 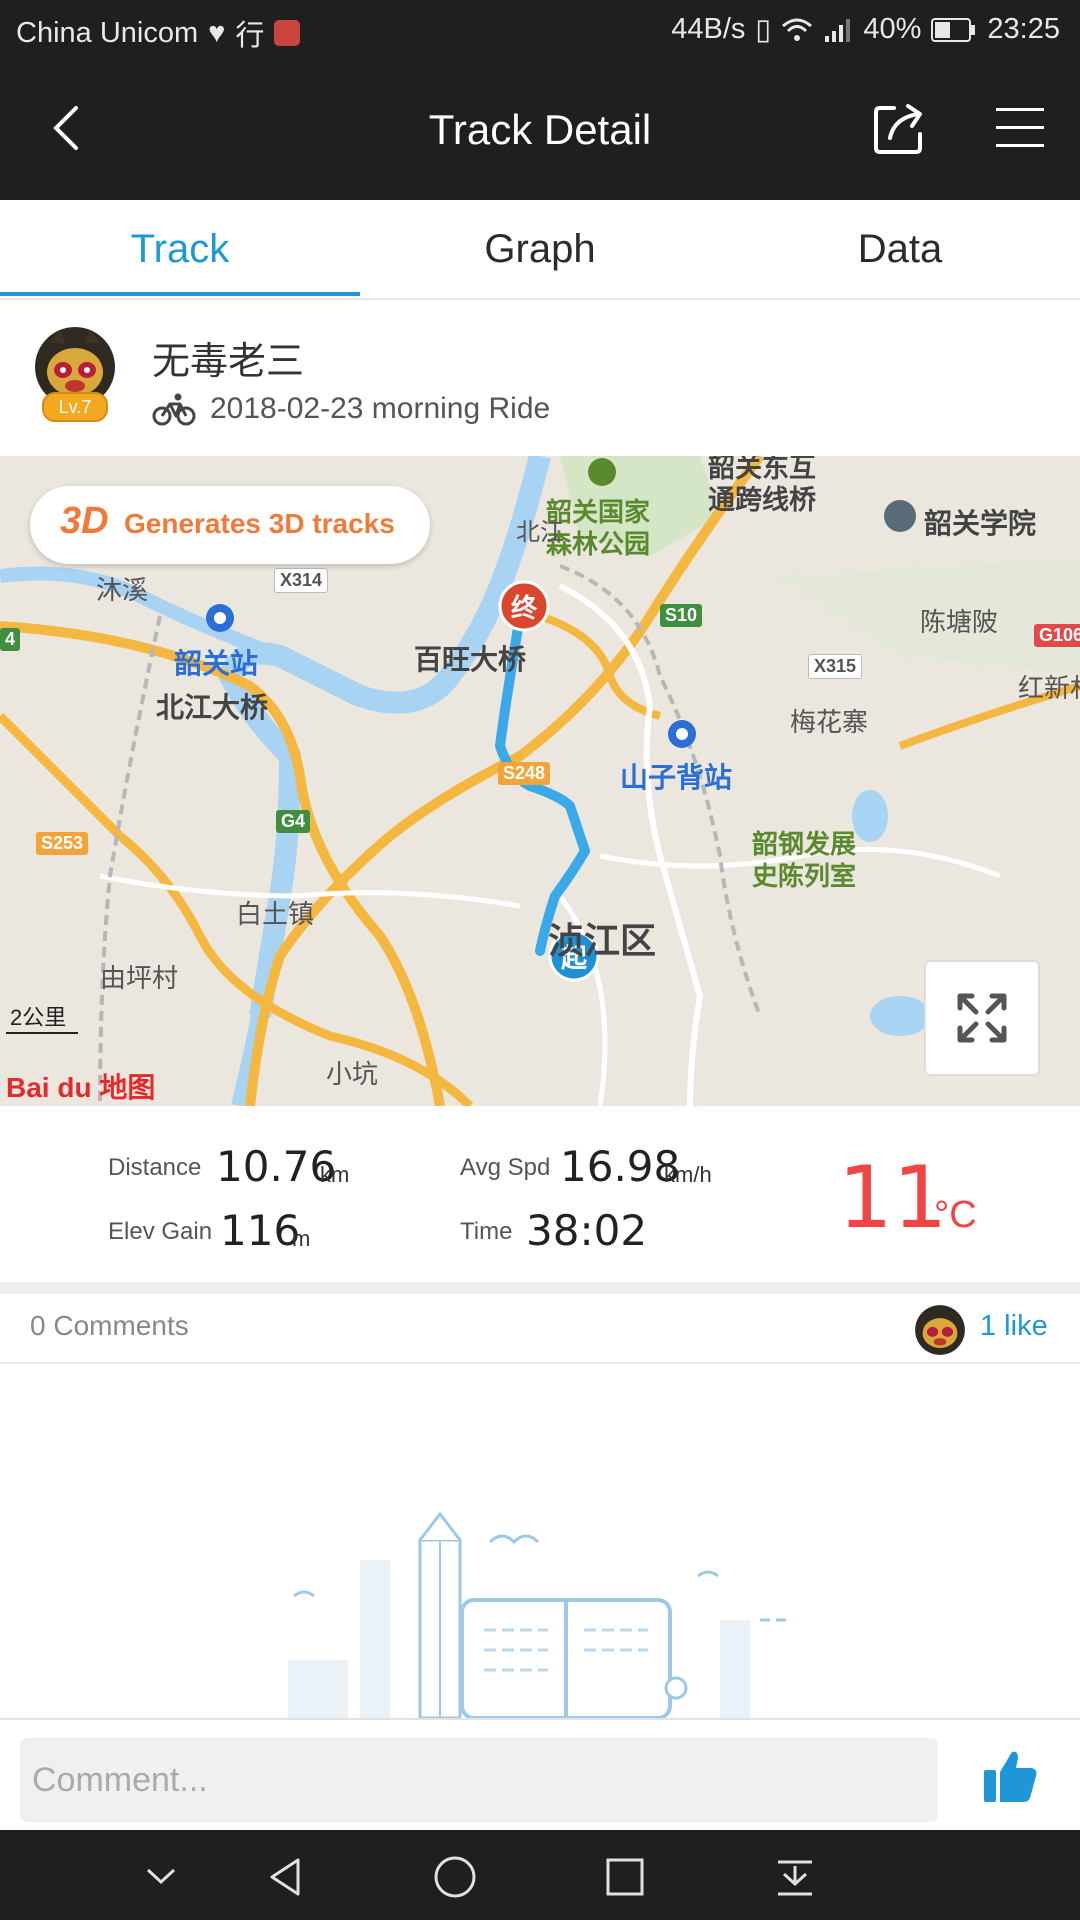 What do you see at coordinates (900, 249) in the screenshot?
I see `tab-data: Data` at bounding box center [900, 249].